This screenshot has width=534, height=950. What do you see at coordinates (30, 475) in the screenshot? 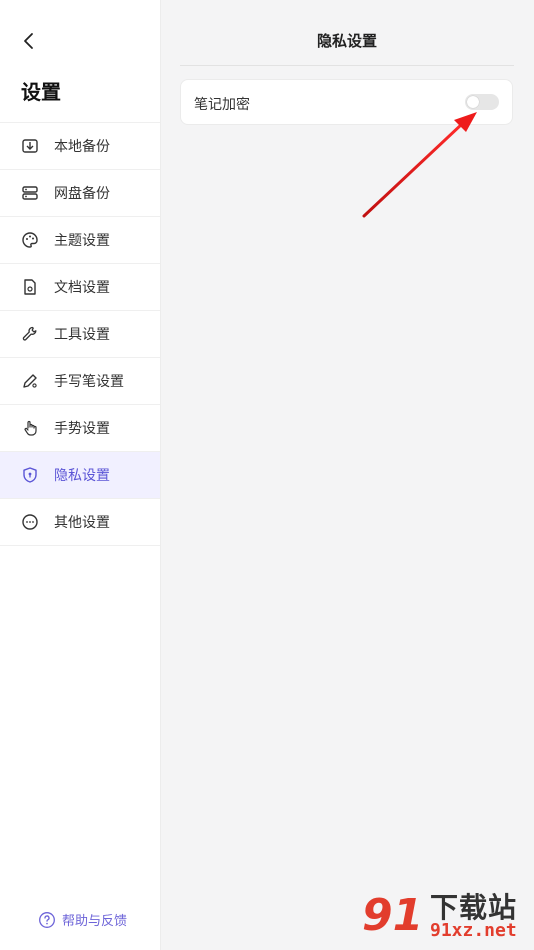
I see `shield-icon` at bounding box center [30, 475].